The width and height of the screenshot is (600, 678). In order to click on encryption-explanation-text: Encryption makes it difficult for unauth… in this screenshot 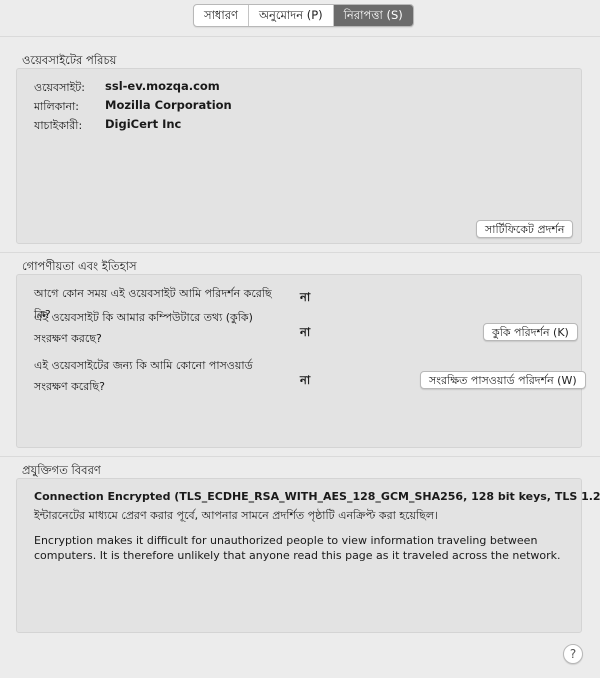, I will do `click(297, 548)`.